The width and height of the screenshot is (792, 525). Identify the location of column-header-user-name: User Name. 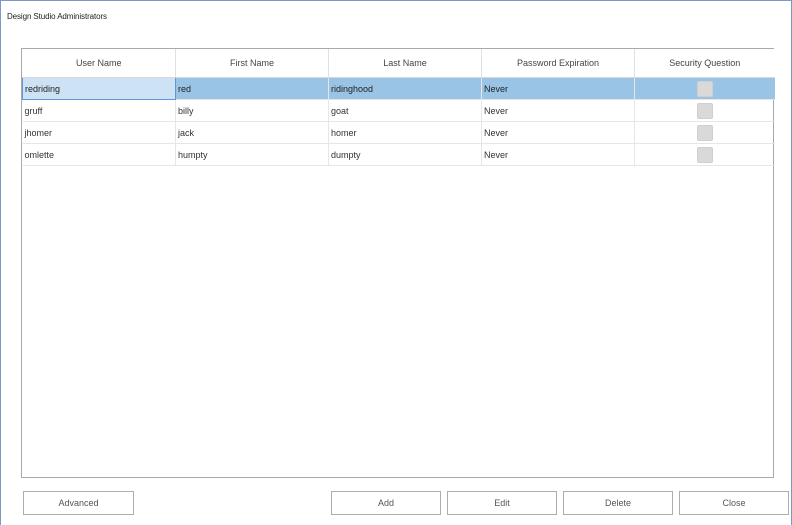
(99, 63).